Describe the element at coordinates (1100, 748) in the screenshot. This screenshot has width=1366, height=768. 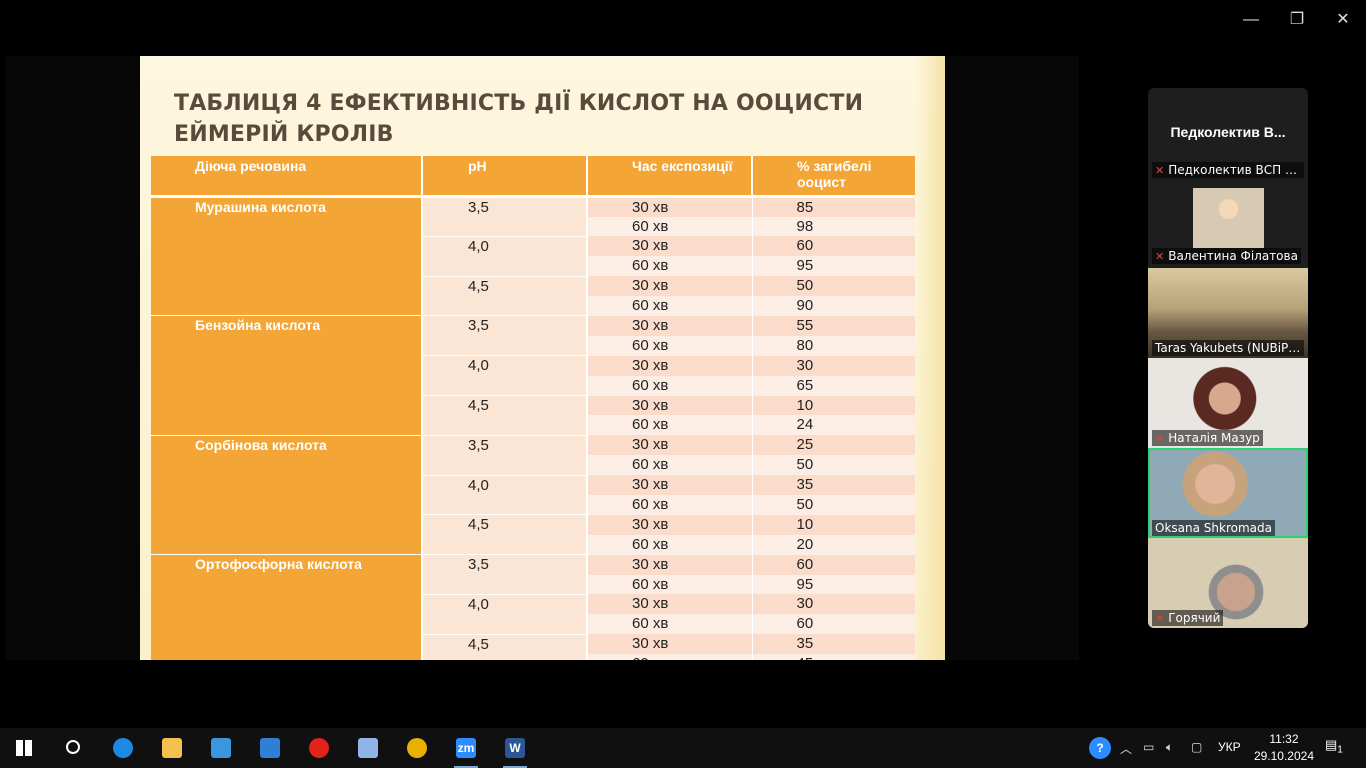
I see `zoom-help-icon: ?` at that location.